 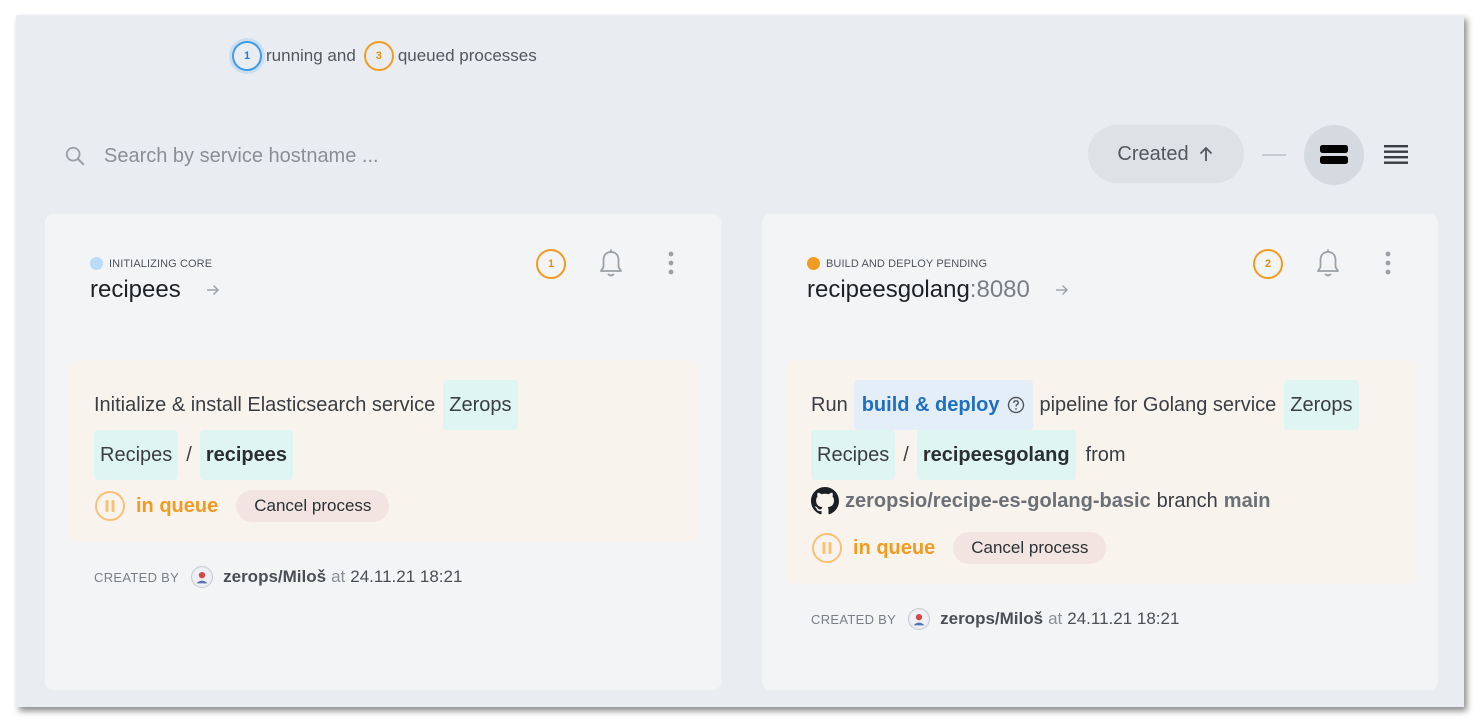 I want to click on search-input, so click(x=334, y=156).